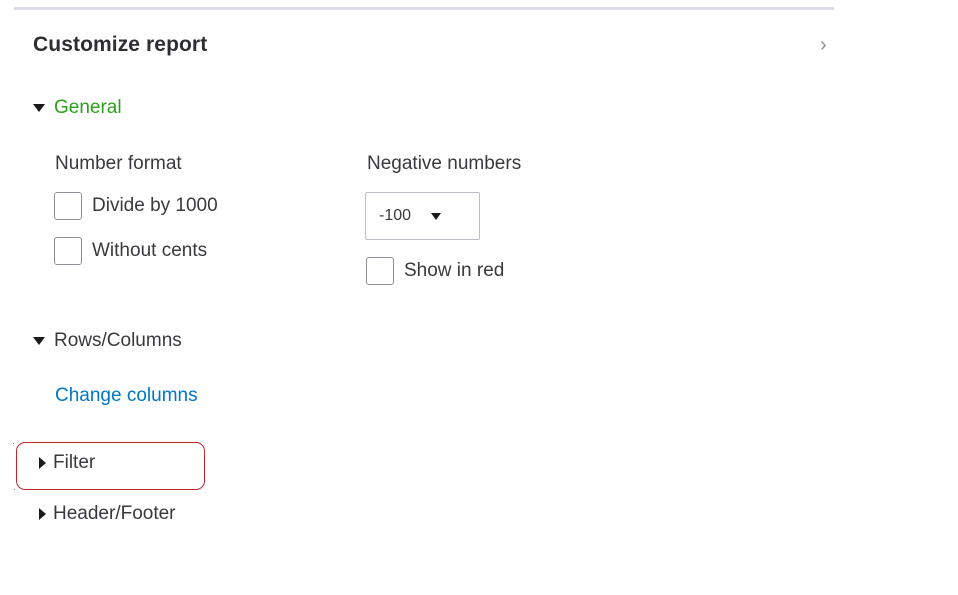 The width and height of the screenshot is (958, 595). Describe the element at coordinates (88, 107) in the screenshot. I see `section-general-label: General` at that location.